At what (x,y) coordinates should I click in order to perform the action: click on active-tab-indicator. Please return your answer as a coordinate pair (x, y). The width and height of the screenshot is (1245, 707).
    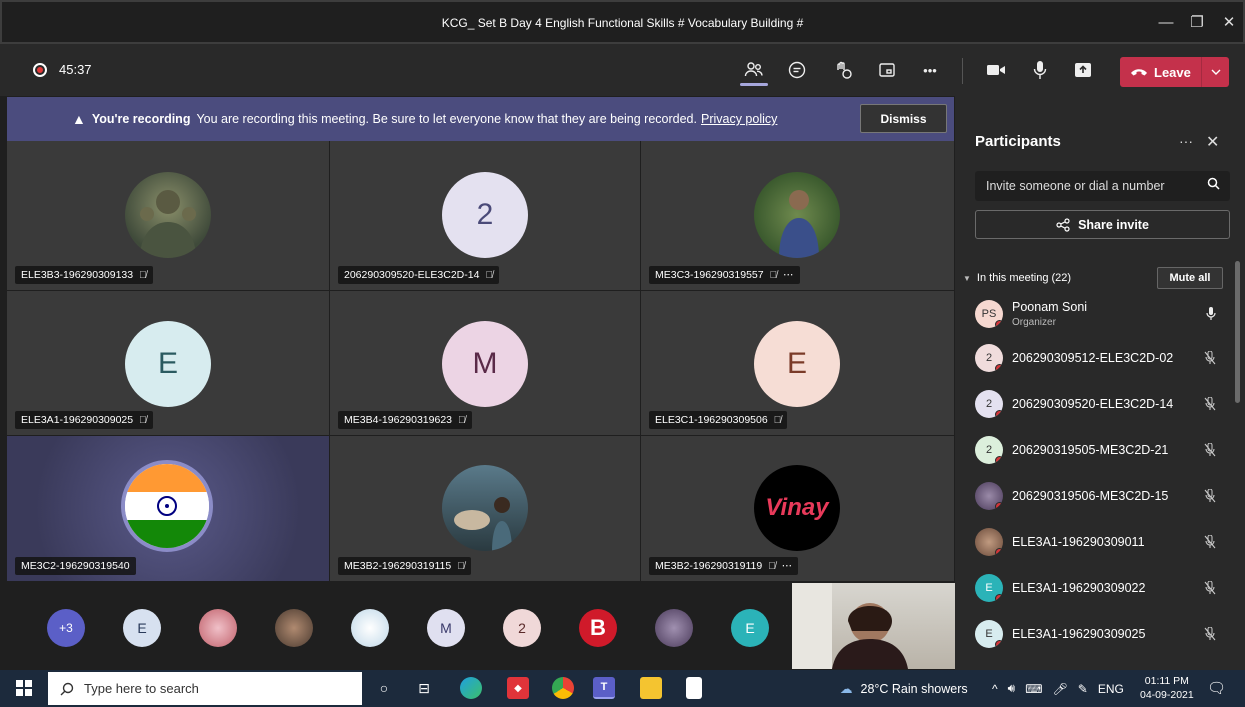
    Looking at the image, I should click on (754, 84).